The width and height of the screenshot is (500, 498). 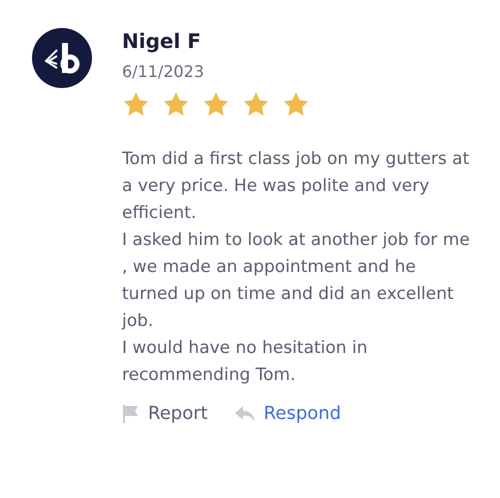 What do you see at coordinates (131, 414) in the screenshot?
I see `flag-icon` at bounding box center [131, 414].